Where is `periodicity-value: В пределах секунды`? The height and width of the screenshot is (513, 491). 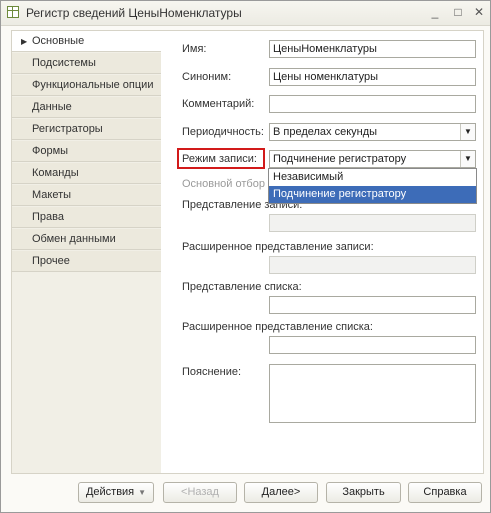
periodicity-value: В пределах секунды is located at coordinates (325, 132).